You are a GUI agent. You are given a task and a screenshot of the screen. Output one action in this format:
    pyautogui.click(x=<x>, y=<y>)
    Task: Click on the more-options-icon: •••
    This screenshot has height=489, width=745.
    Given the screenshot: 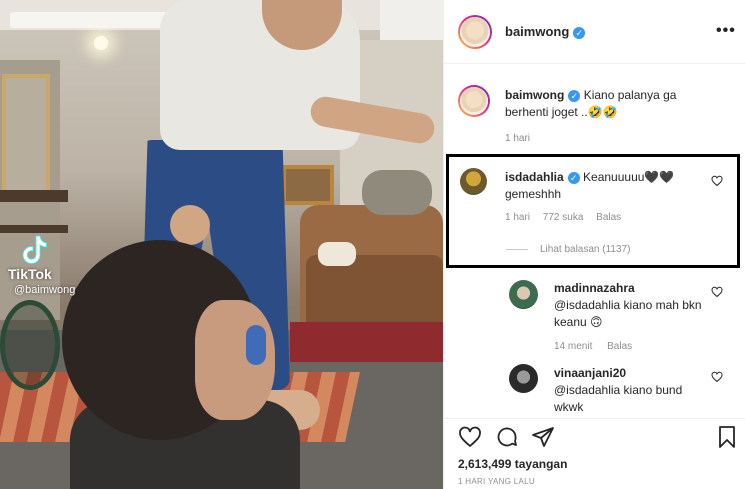 What is the action you would take?
    pyautogui.click(x=726, y=31)
    